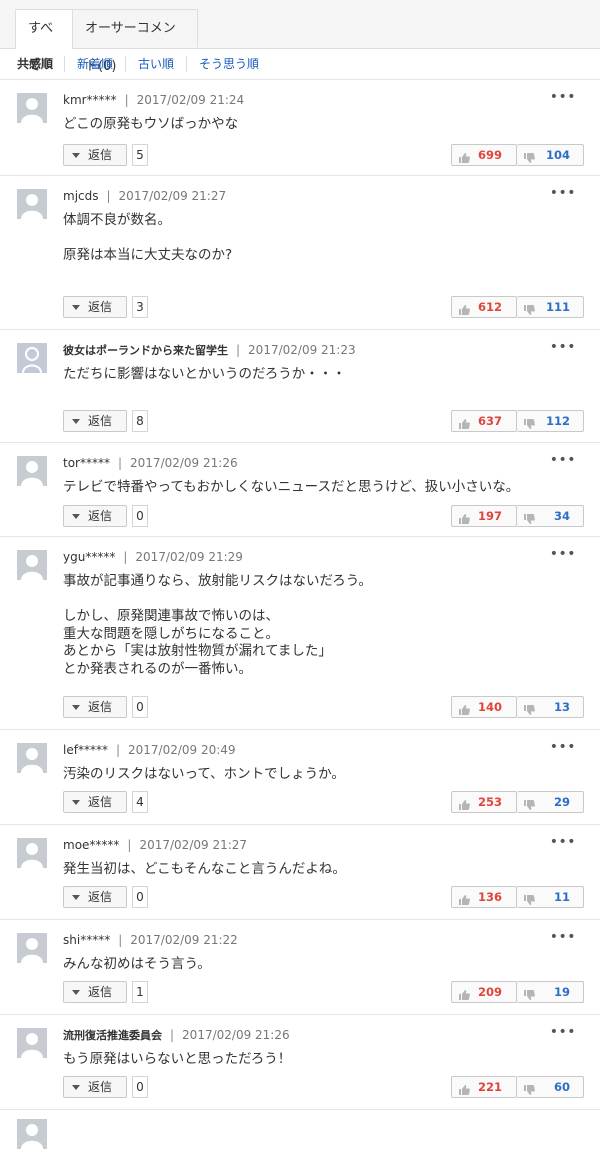  Describe the element at coordinates (561, 992) in the screenshot. I see `dislike-count: 19` at that location.